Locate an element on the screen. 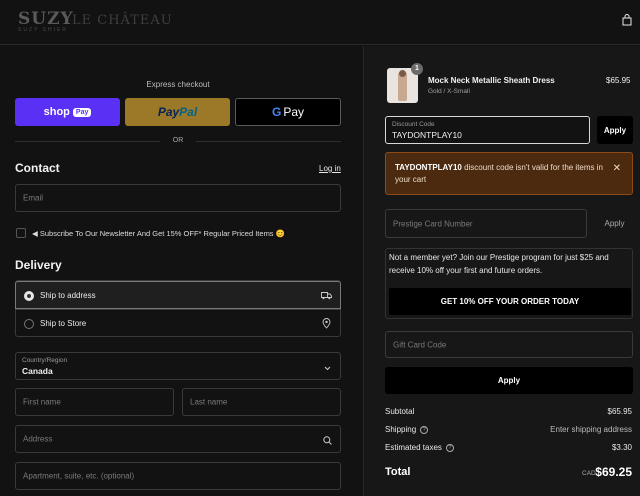 Image resolution: width=640 pixels, height=496 pixels. country-value: Canada is located at coordinates (37, 371).